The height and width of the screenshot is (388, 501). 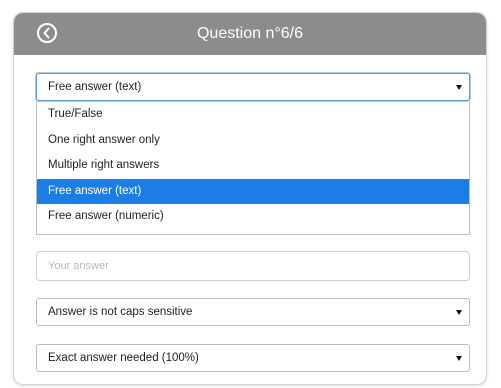 What do you see at coordinates (253, 217) in the screenshot?
I see `option-free-answer-numeric: Free answer (numeric)` at bounding box center [253, 217].